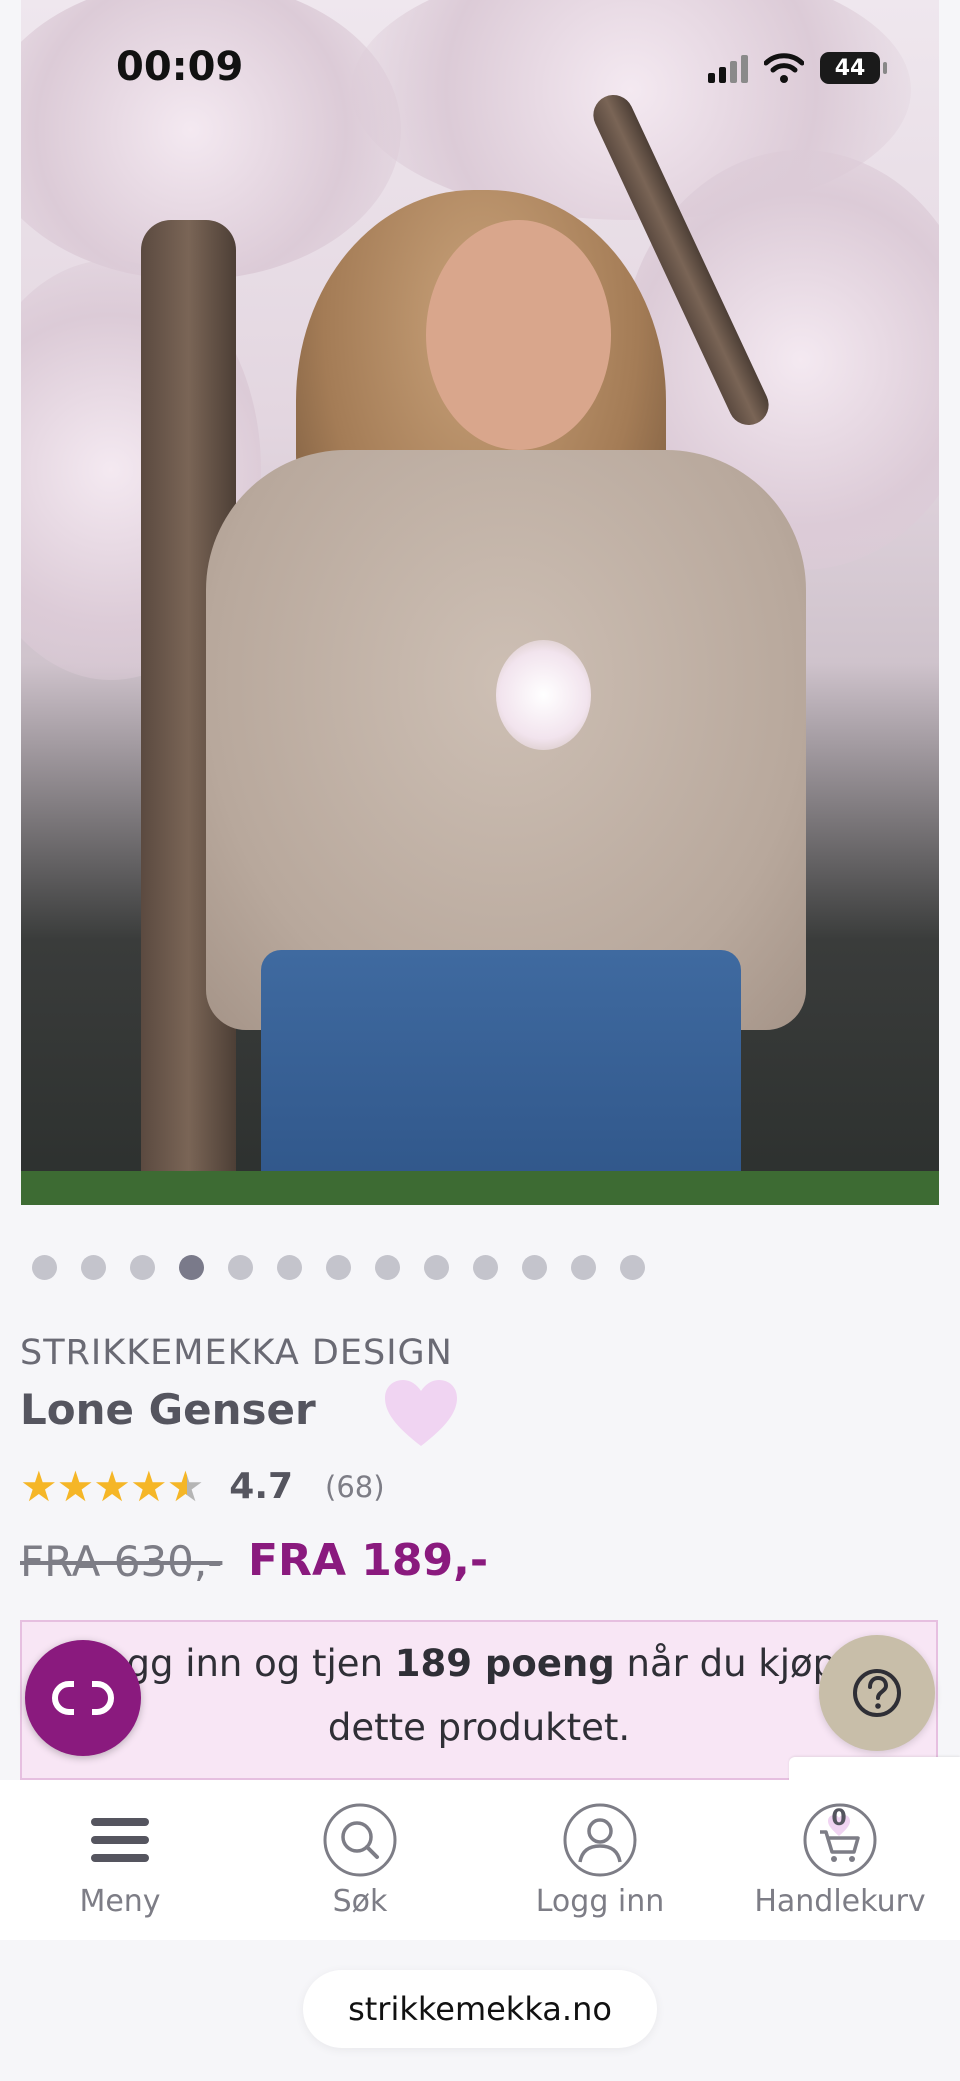 The width and height of the screenshot is (960, 2081). I want to click on favorite-heart-icon, so click(421, 1413).